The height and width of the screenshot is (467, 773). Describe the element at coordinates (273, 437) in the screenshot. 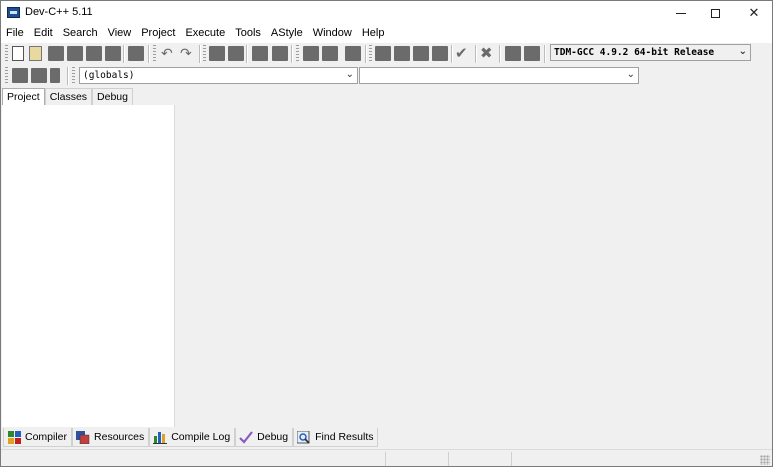

I see `tab-debug-output-label: Debug` at that location.